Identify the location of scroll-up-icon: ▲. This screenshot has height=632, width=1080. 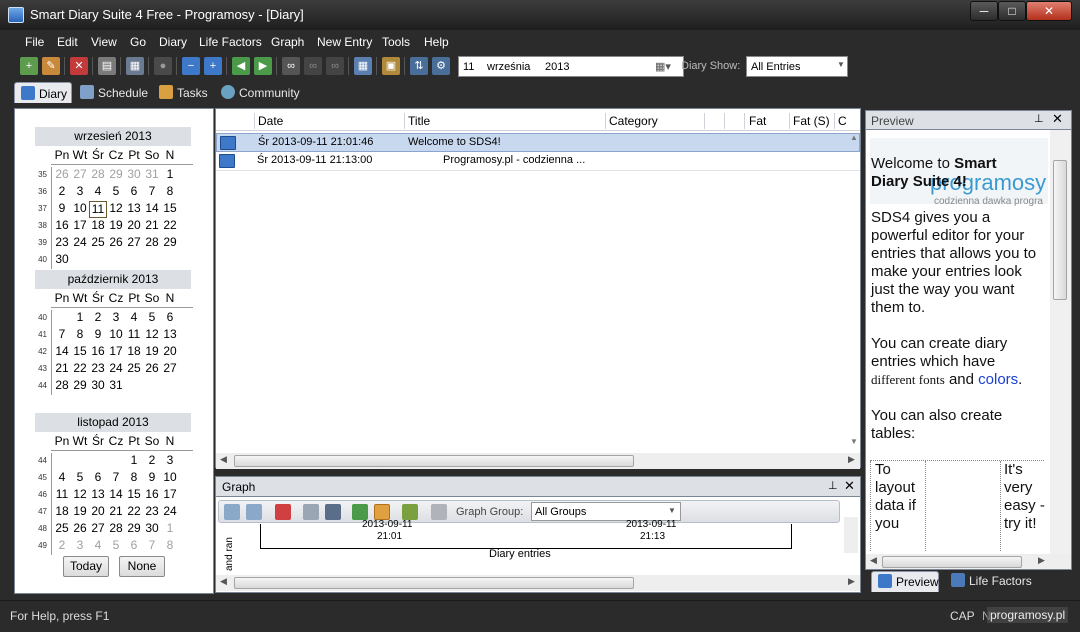
(854, 137).